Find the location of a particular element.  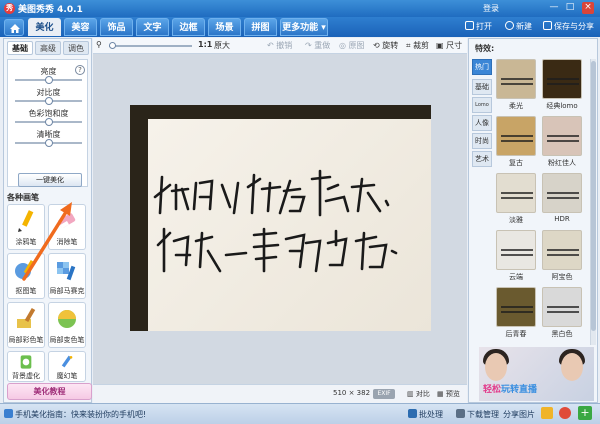

tab-frame: 边框 is located at coordinates (188, 27).